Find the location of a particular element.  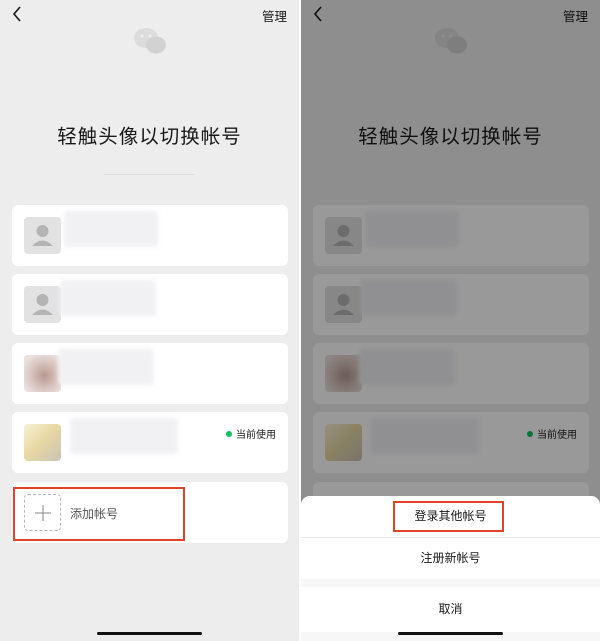

status-badge: 当前使用 is located at coordinates (251, 433).